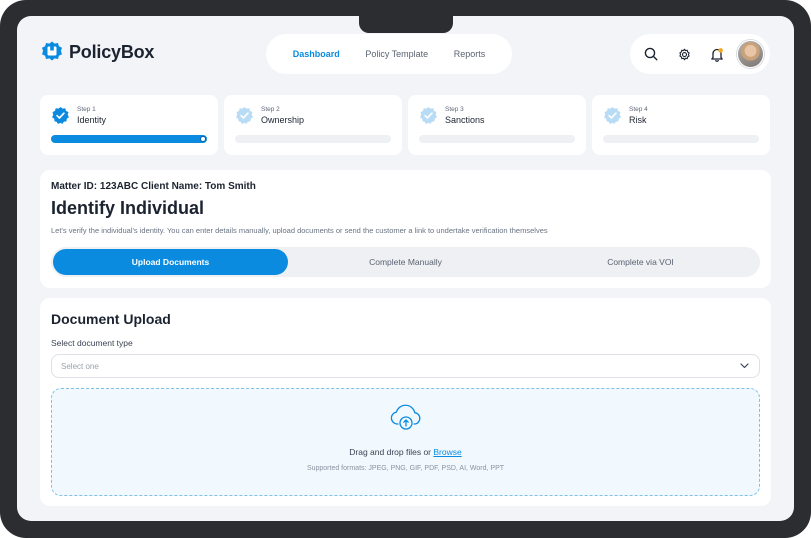 The height and width of the screenshot is (538, 811). Describe the element at coordinates (316, 54) in the screenshot. I see `nav-dashboard: Dashboard` at that location.